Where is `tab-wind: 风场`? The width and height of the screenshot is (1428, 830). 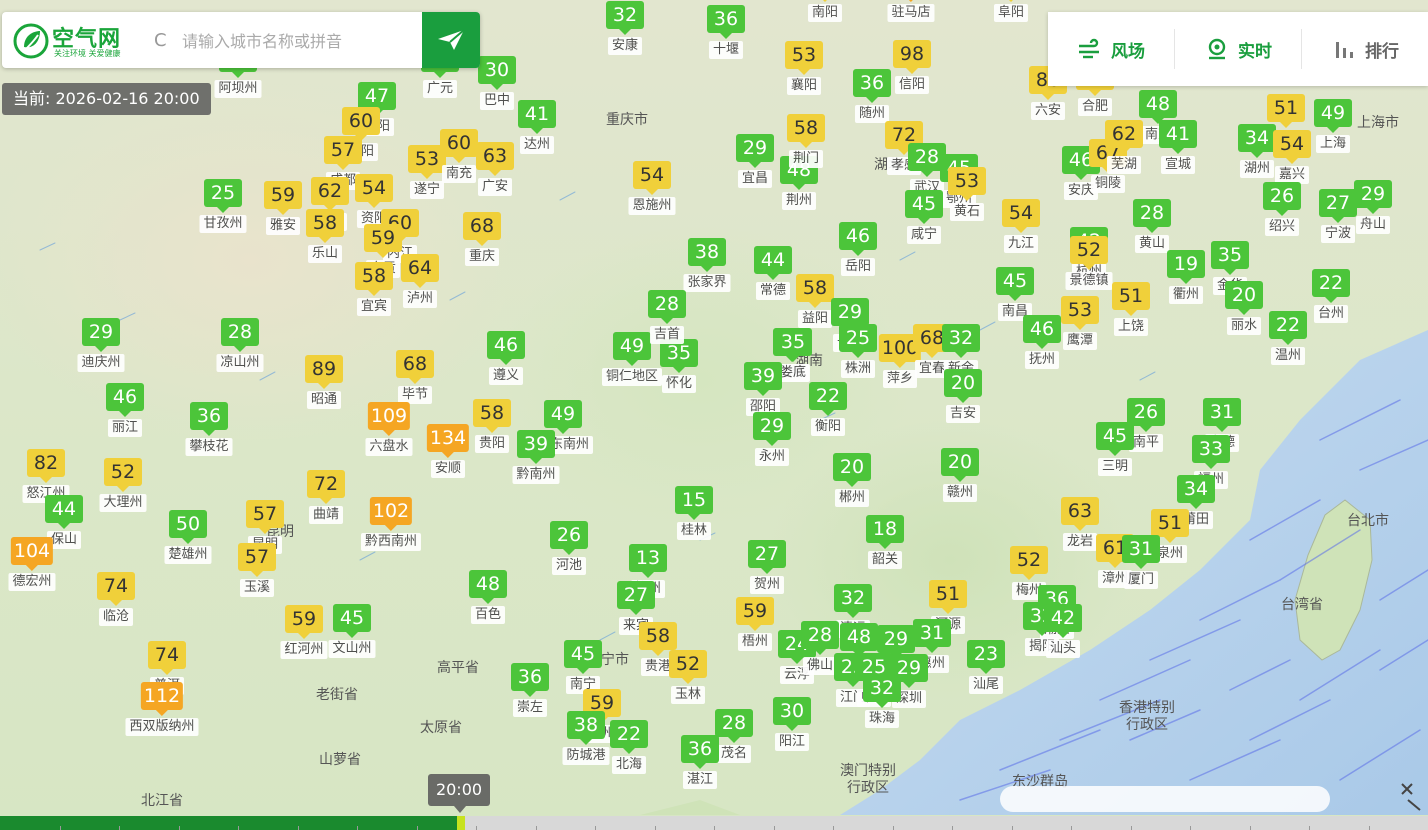 tab-wind: 风场 is located at coordinates (1111, 49).